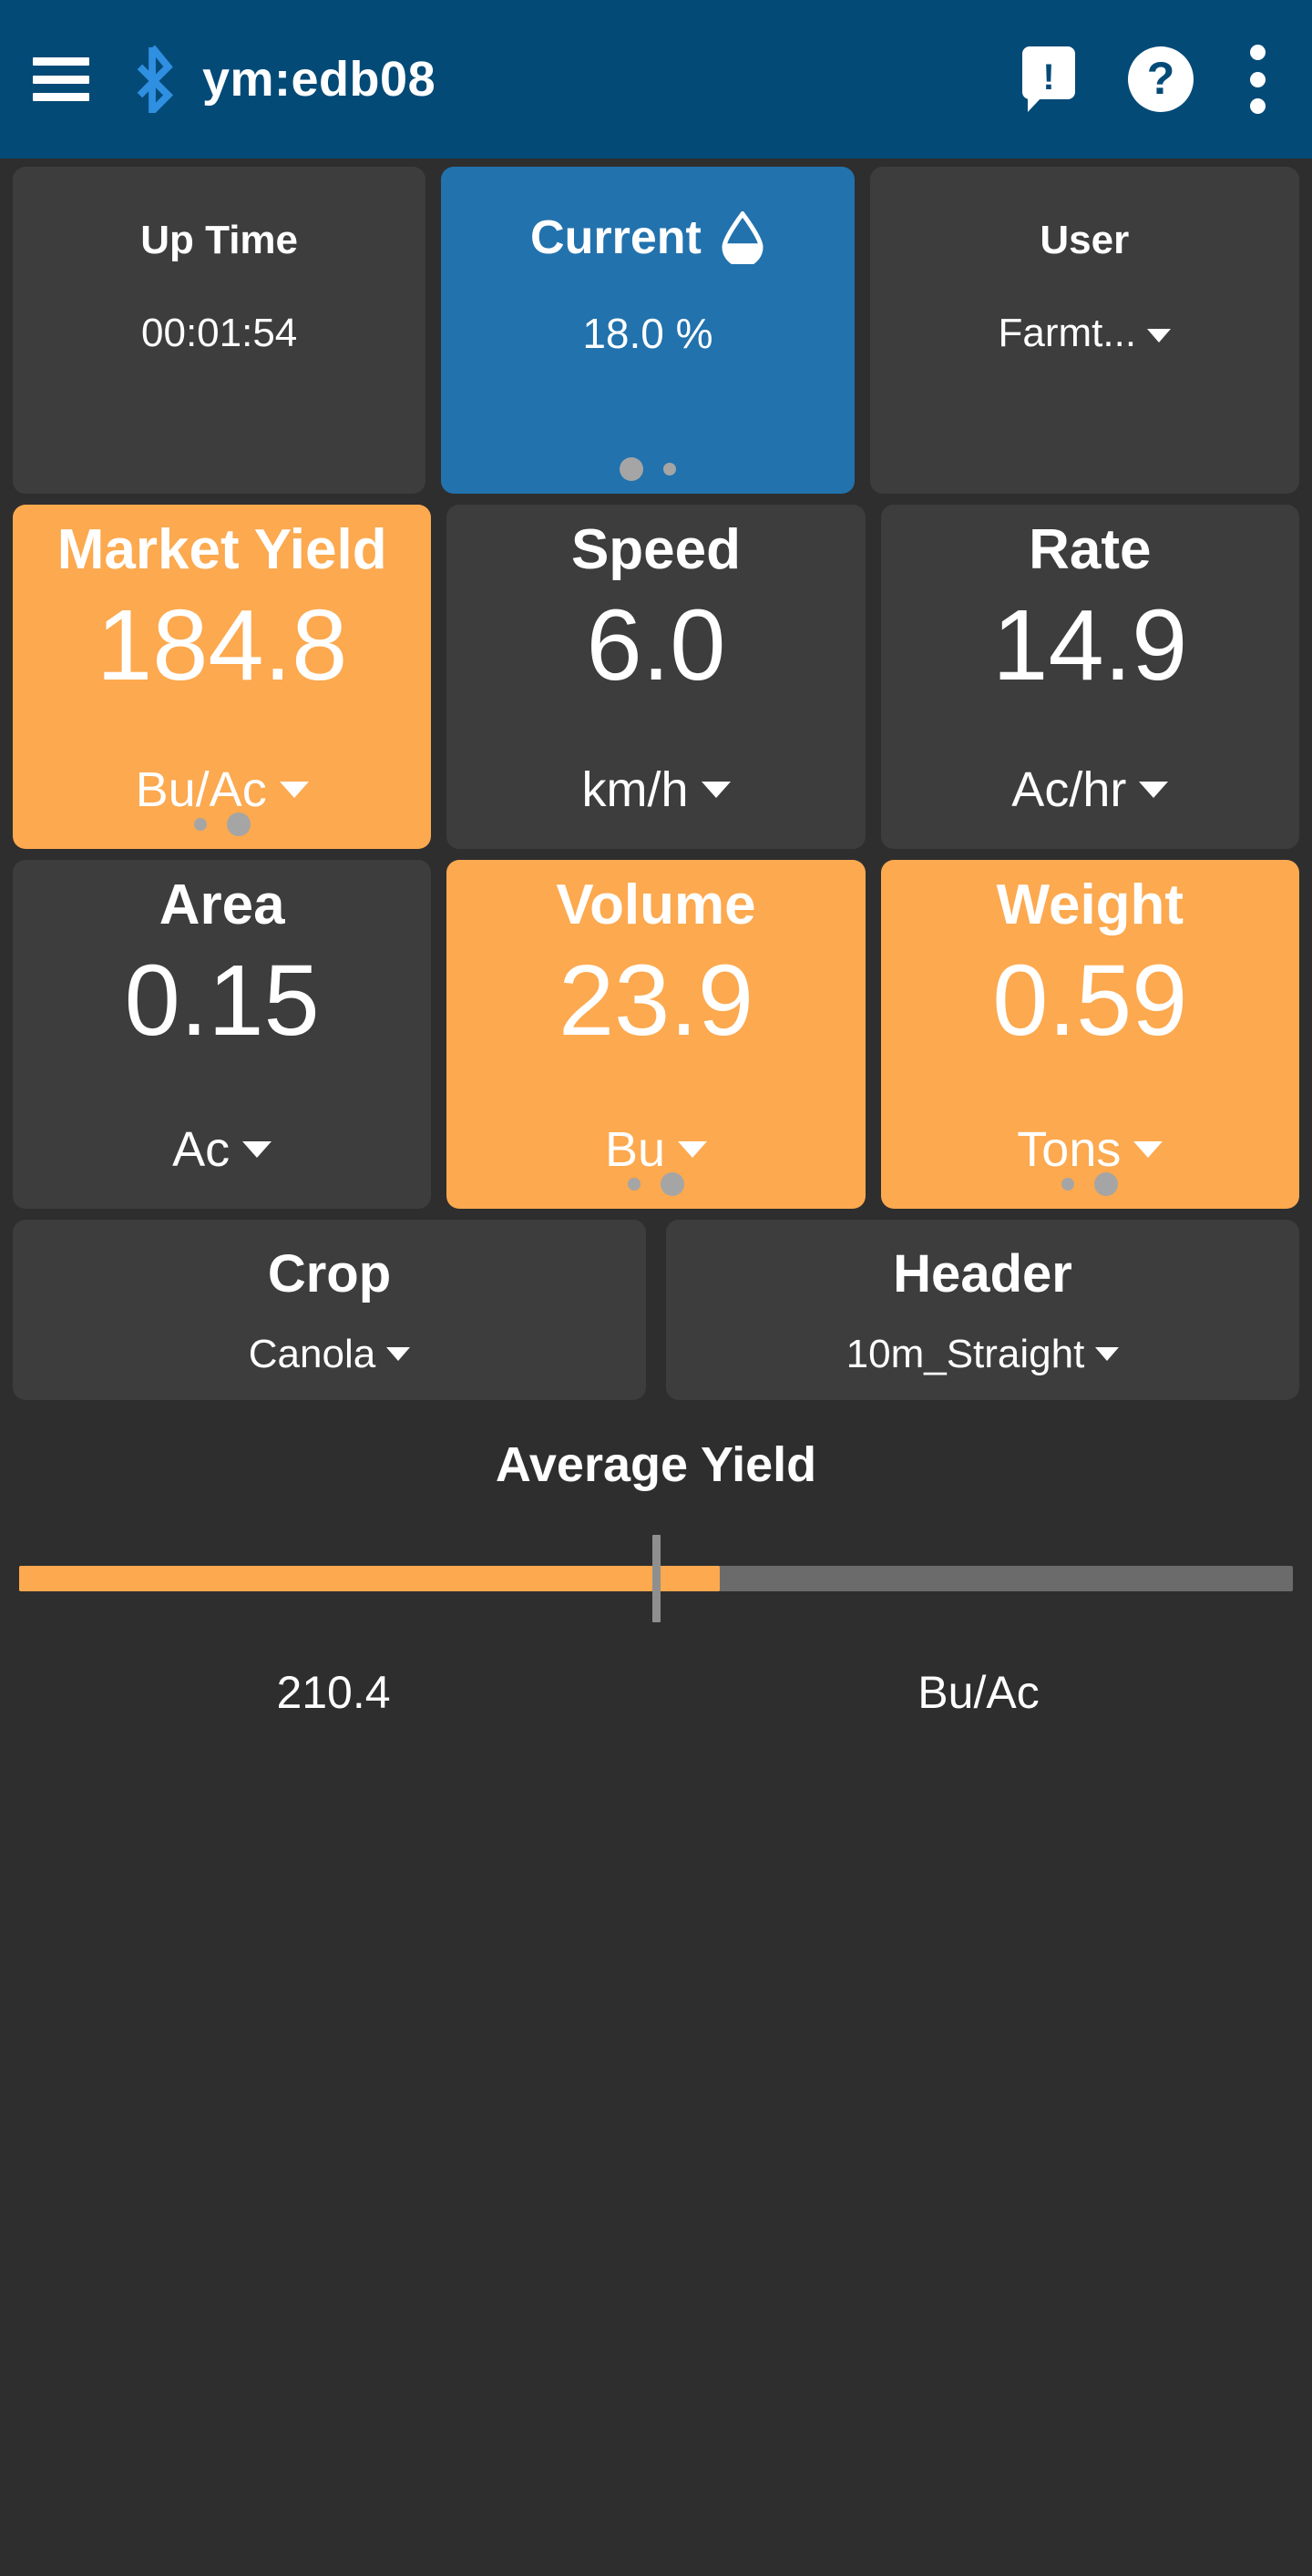  What do you see at coordinates (978, 1692) in the screenshot?
I see `gauge-unit: Bu/Ac` at bounding box center [978, 1692].